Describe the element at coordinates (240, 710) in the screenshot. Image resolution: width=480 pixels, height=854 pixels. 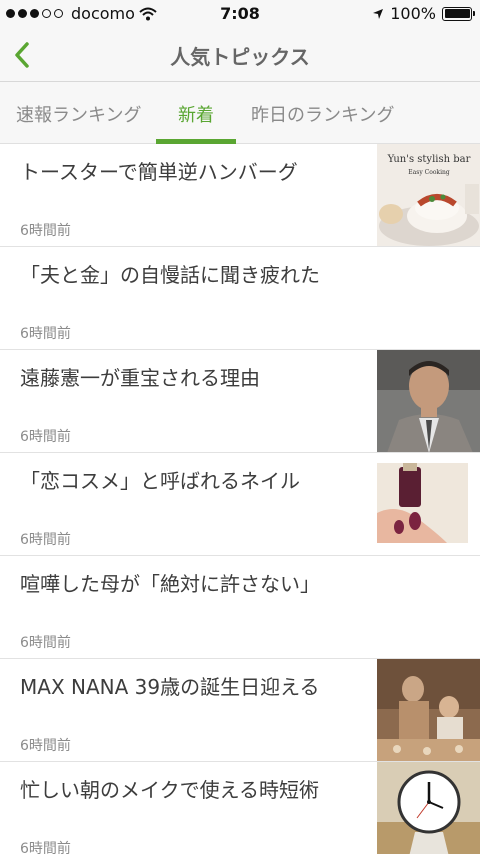
I see `list-item: MAX NANA 39歳の誕生日迎える 6時間前` at that location.